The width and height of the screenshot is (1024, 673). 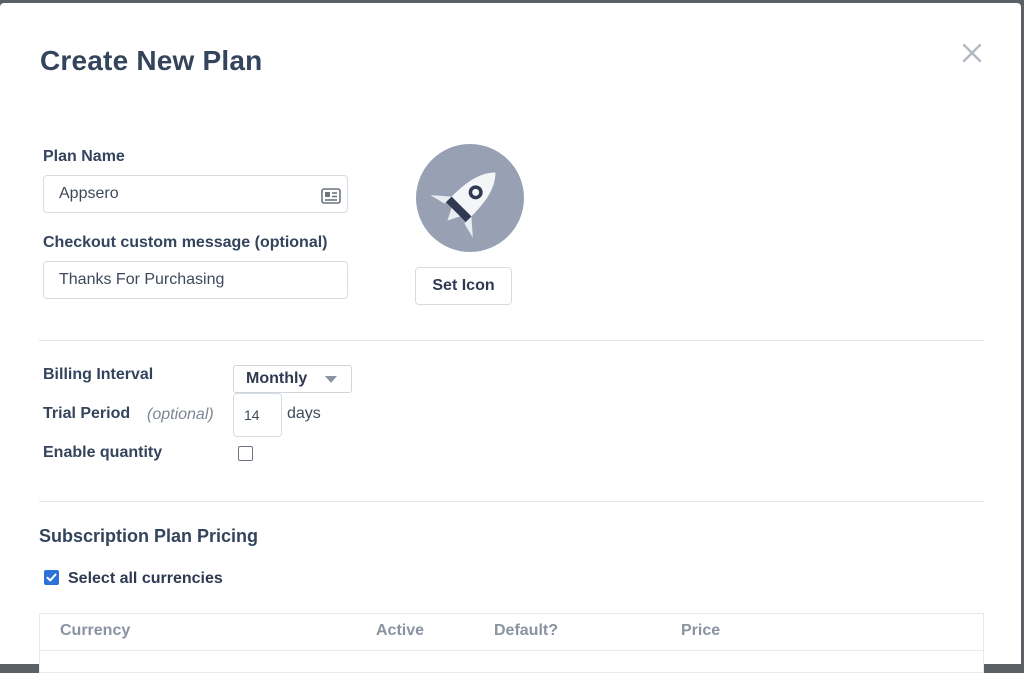 I want to click on currency-pricing-table: Currency Active Default? Price, so click(x=511, y=643).